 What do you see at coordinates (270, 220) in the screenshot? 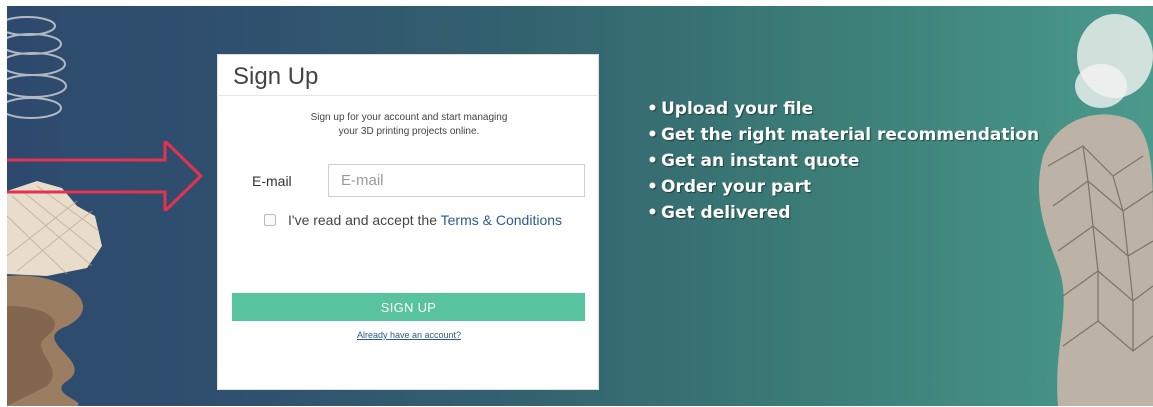
I see `terms-checkbox` at bounding box center [270, 220].